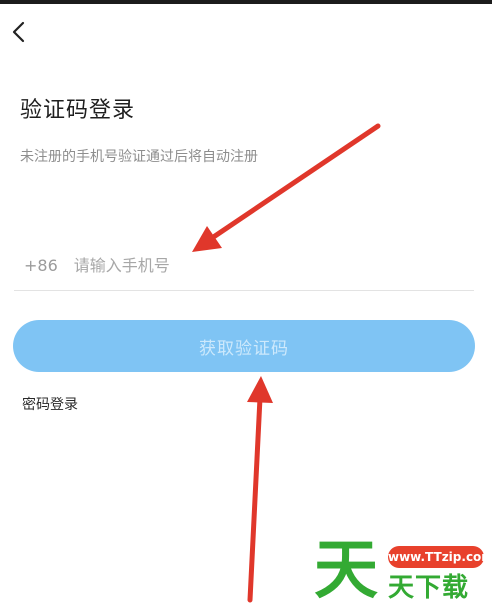  What do you see at coordinates (78, 110) in the screenshot?
I see `page-title: 验证码登录` at bounding box center [78, 110].